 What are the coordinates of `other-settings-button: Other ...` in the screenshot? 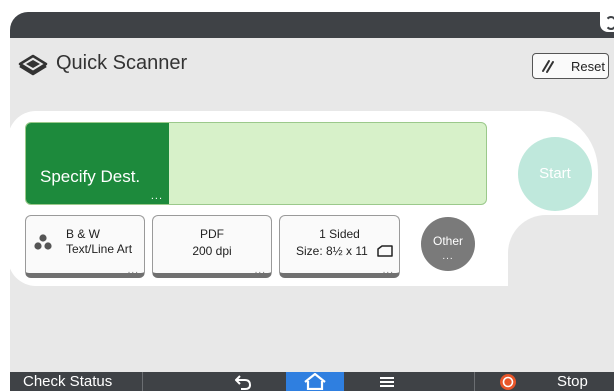 It's located at (448, 244).